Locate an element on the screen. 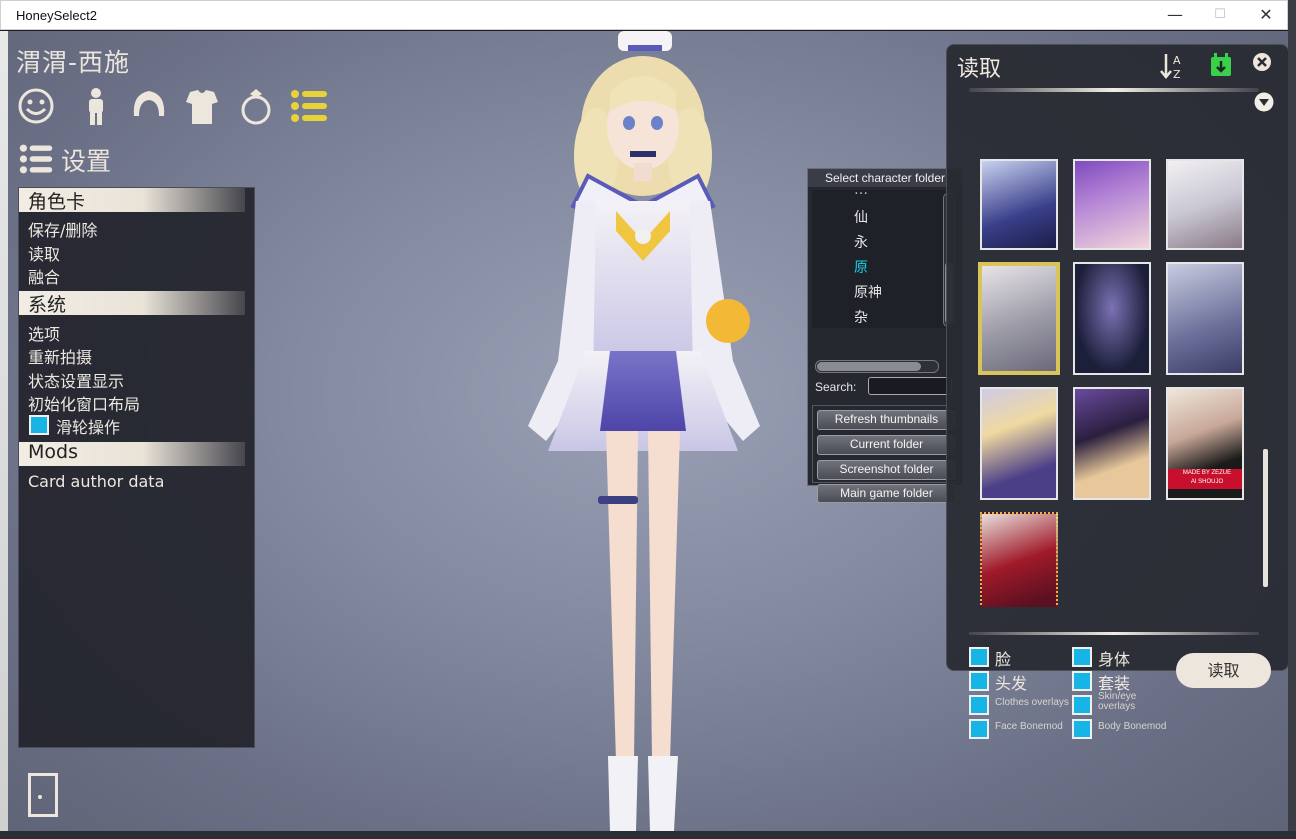  face-checkbox is located at coordinates (979, 657).